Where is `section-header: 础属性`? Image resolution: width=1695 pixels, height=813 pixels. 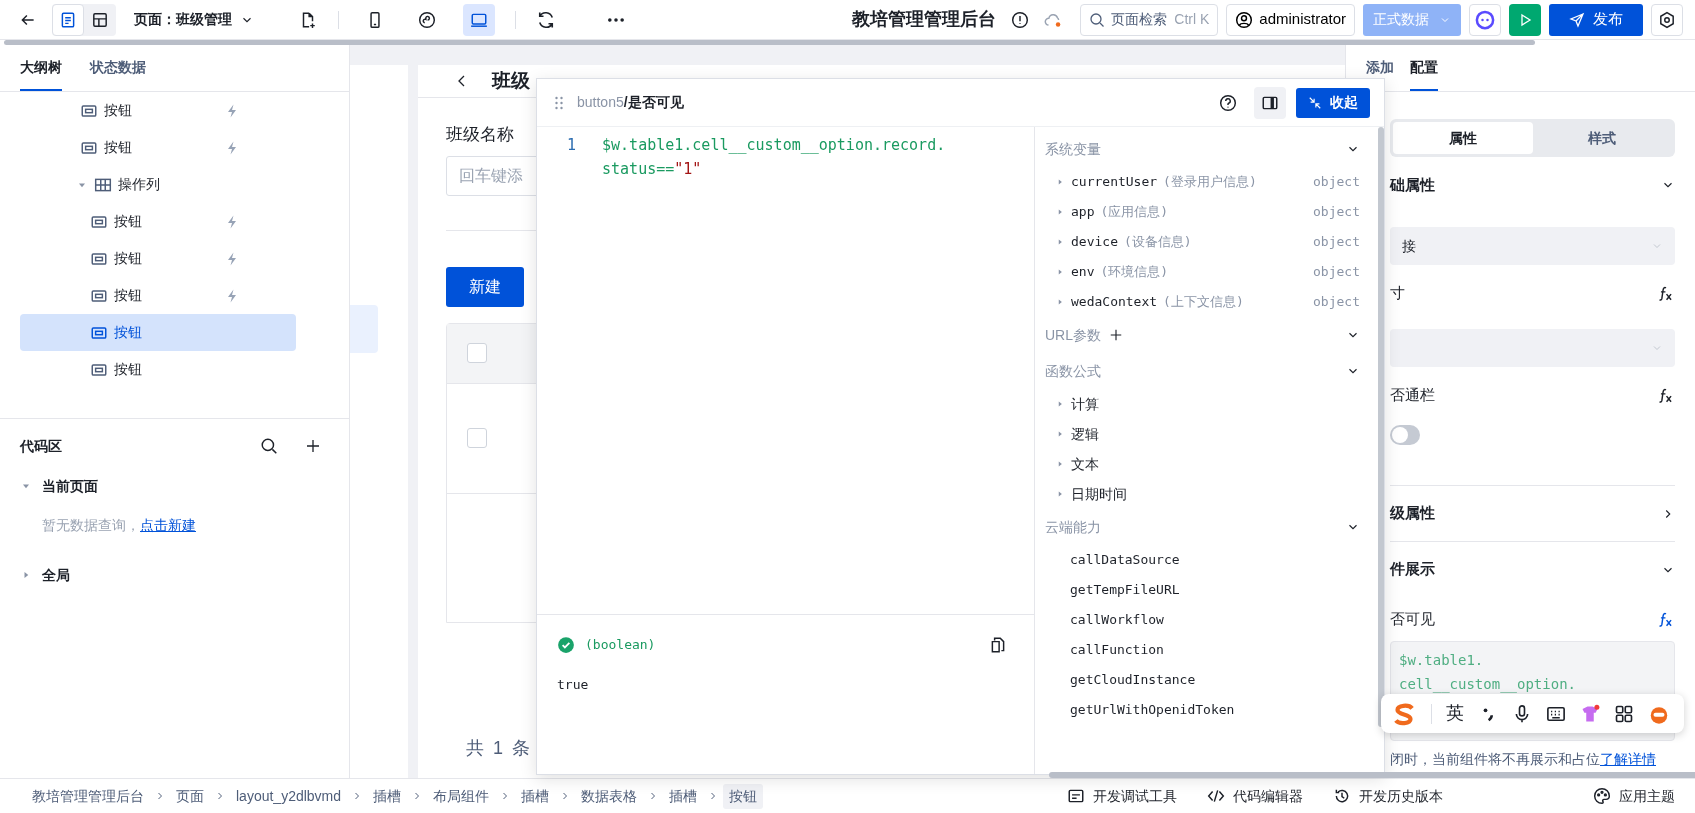 section-header: 础属性 is located at coordinates (1532, 185).